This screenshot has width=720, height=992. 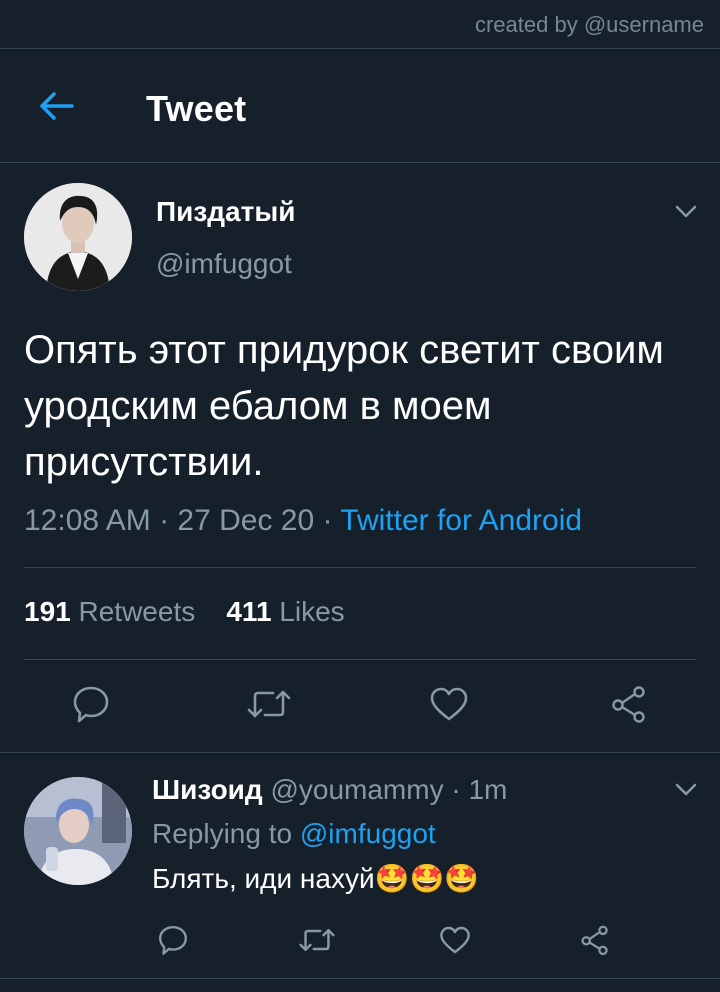 I want to click on like-button, so click(x=449, y=704).